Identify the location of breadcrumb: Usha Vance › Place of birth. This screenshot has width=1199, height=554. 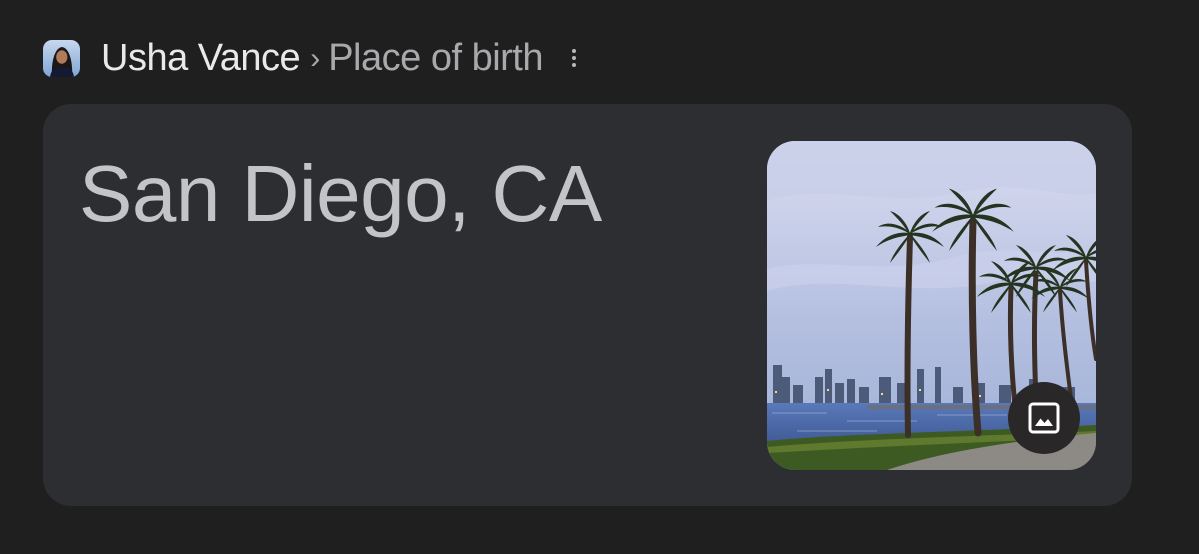
(311, 58).